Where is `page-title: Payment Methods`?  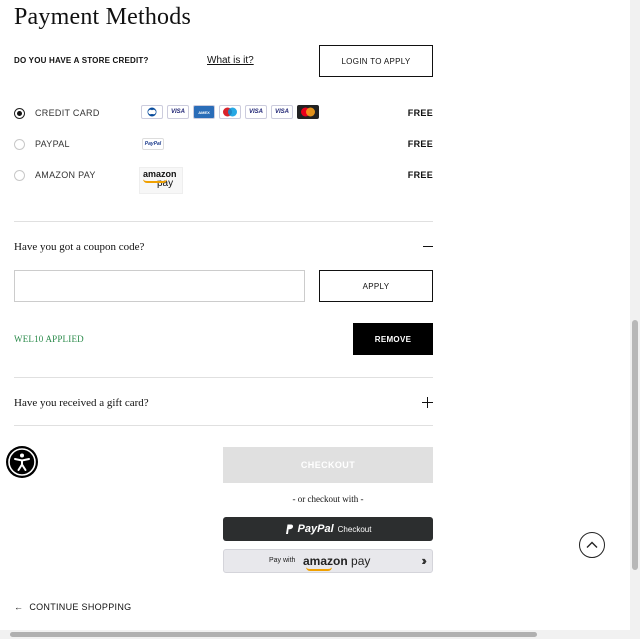
page-title: Payment Methods is located at coordinates (102, 17).